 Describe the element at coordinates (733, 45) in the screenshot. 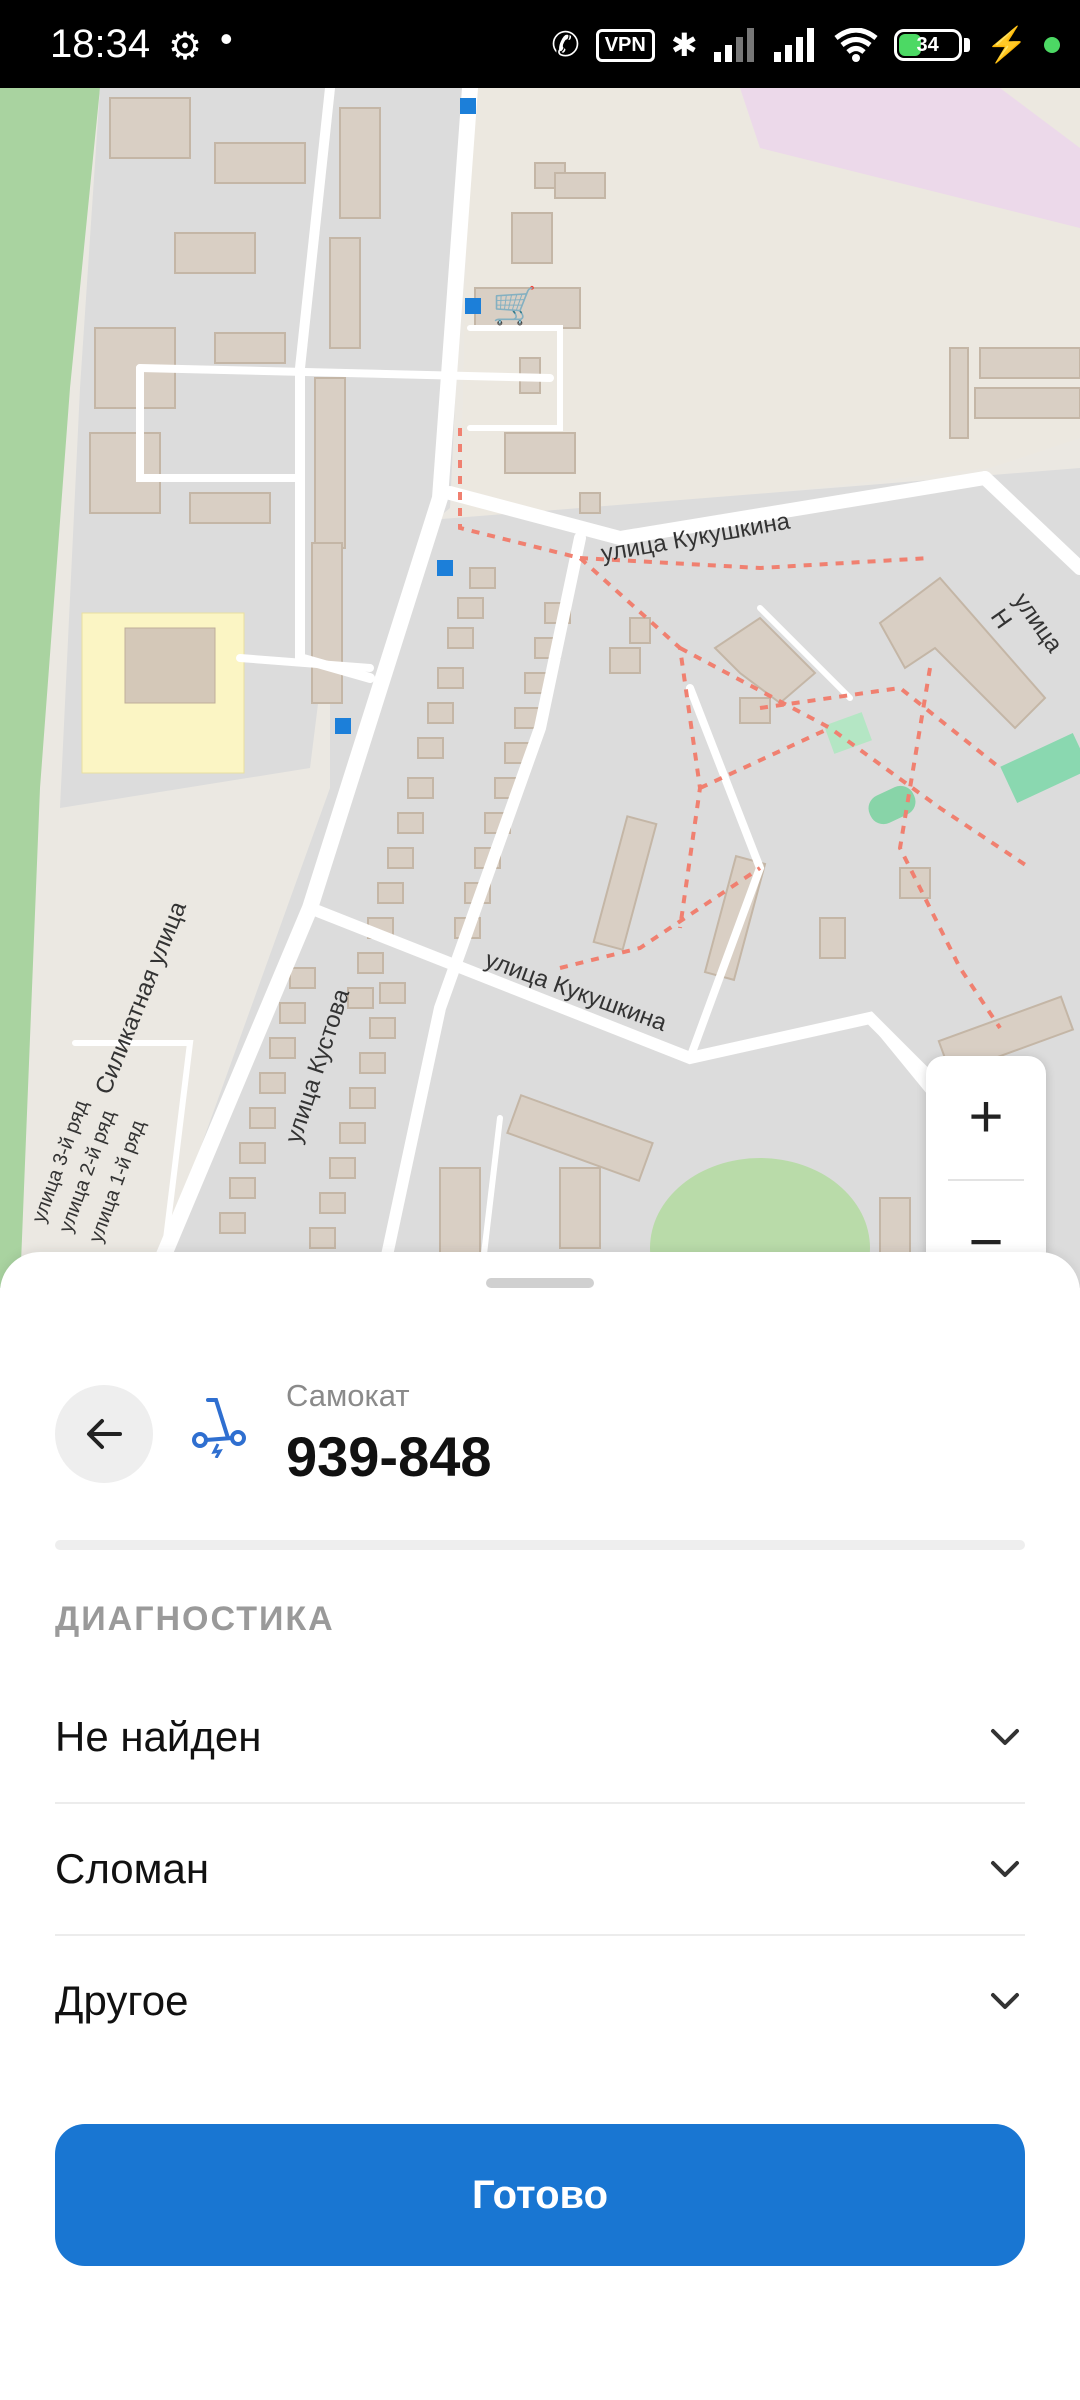

I see `signal-icon` at that location.